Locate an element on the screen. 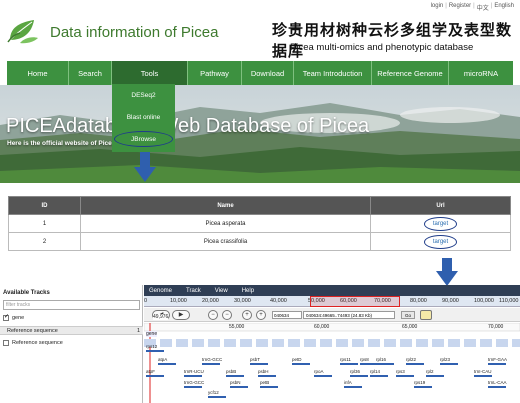  nav-microrna: microRNA is located at coordinates (481, 73).